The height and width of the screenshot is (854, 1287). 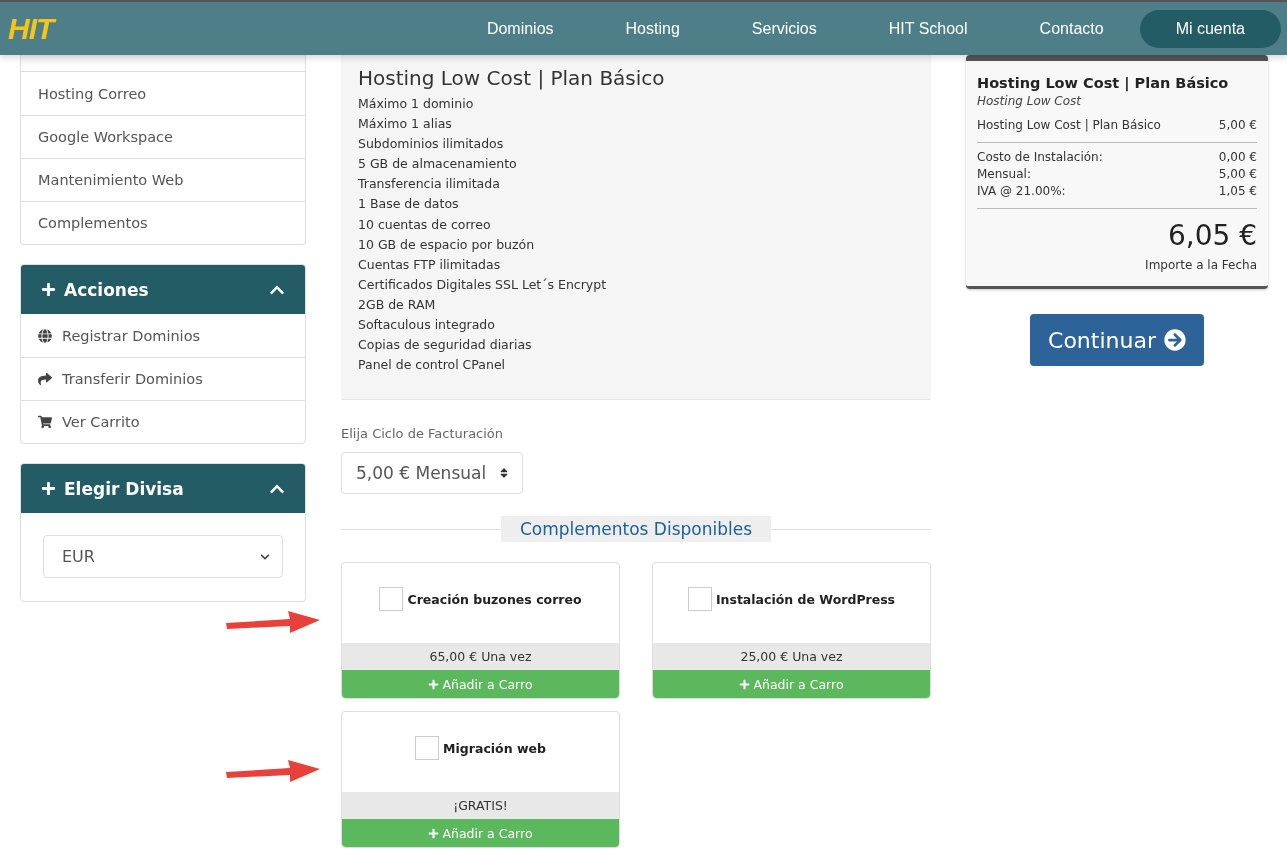 What do you see at coordinates (163, 421) in the screenshot?
I see `action-item: Ver Carrito` at bounding box center [163, 421].